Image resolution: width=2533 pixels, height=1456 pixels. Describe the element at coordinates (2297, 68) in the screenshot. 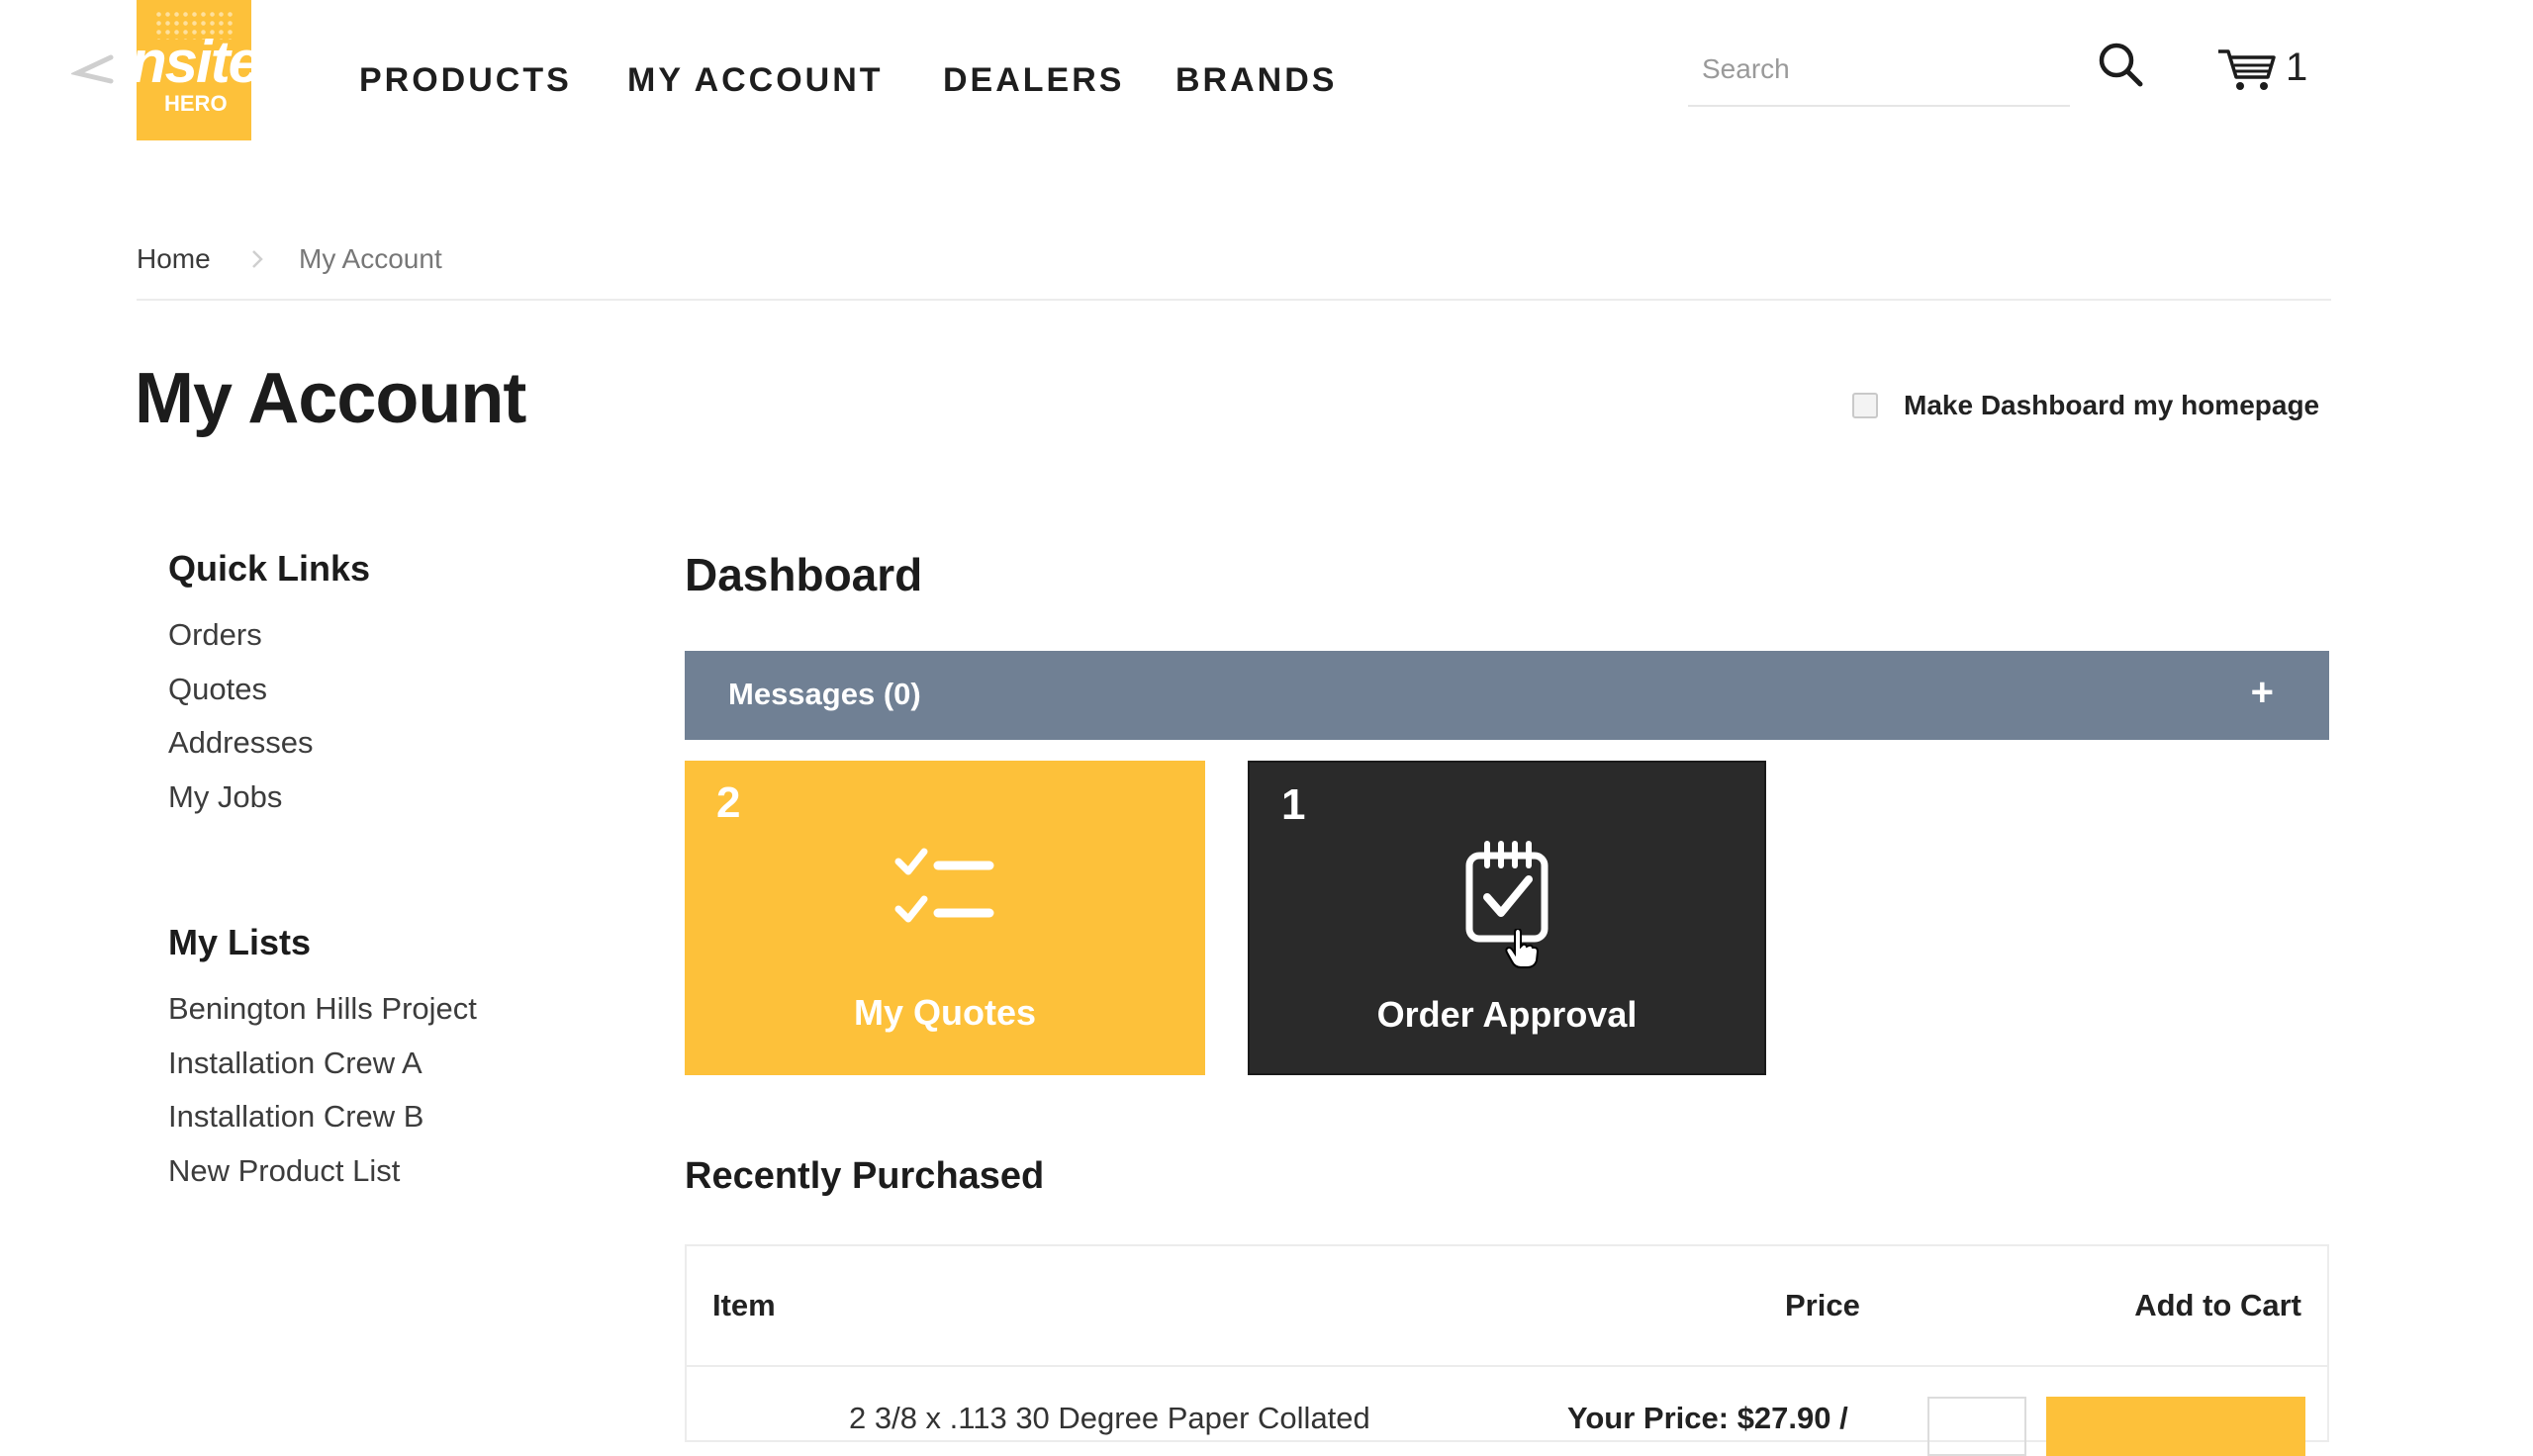

I see `cart-count: 1` at that location.